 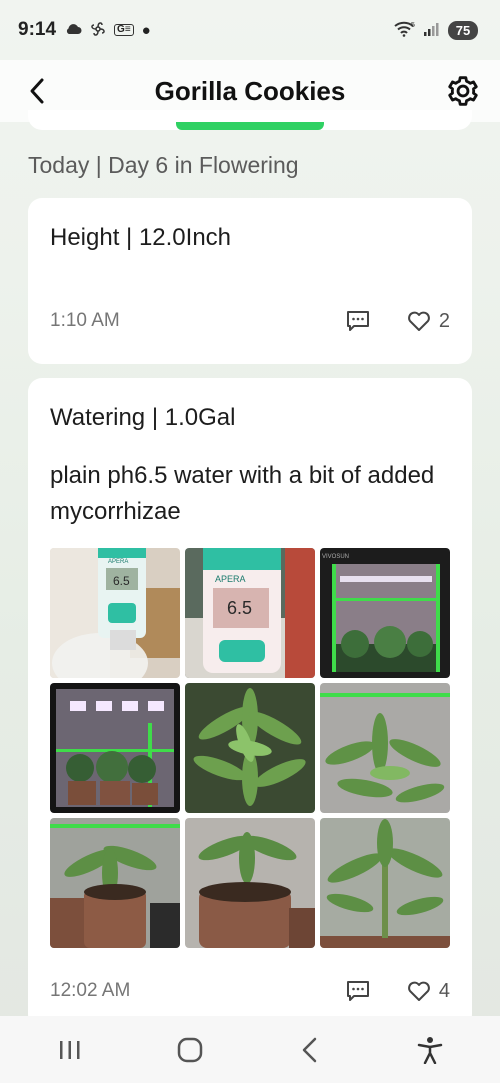 What do you see at coordinates (90, 990) in the screenshot?
I see `entry-time: 12:02 AM` at bounding box center [90, 990].